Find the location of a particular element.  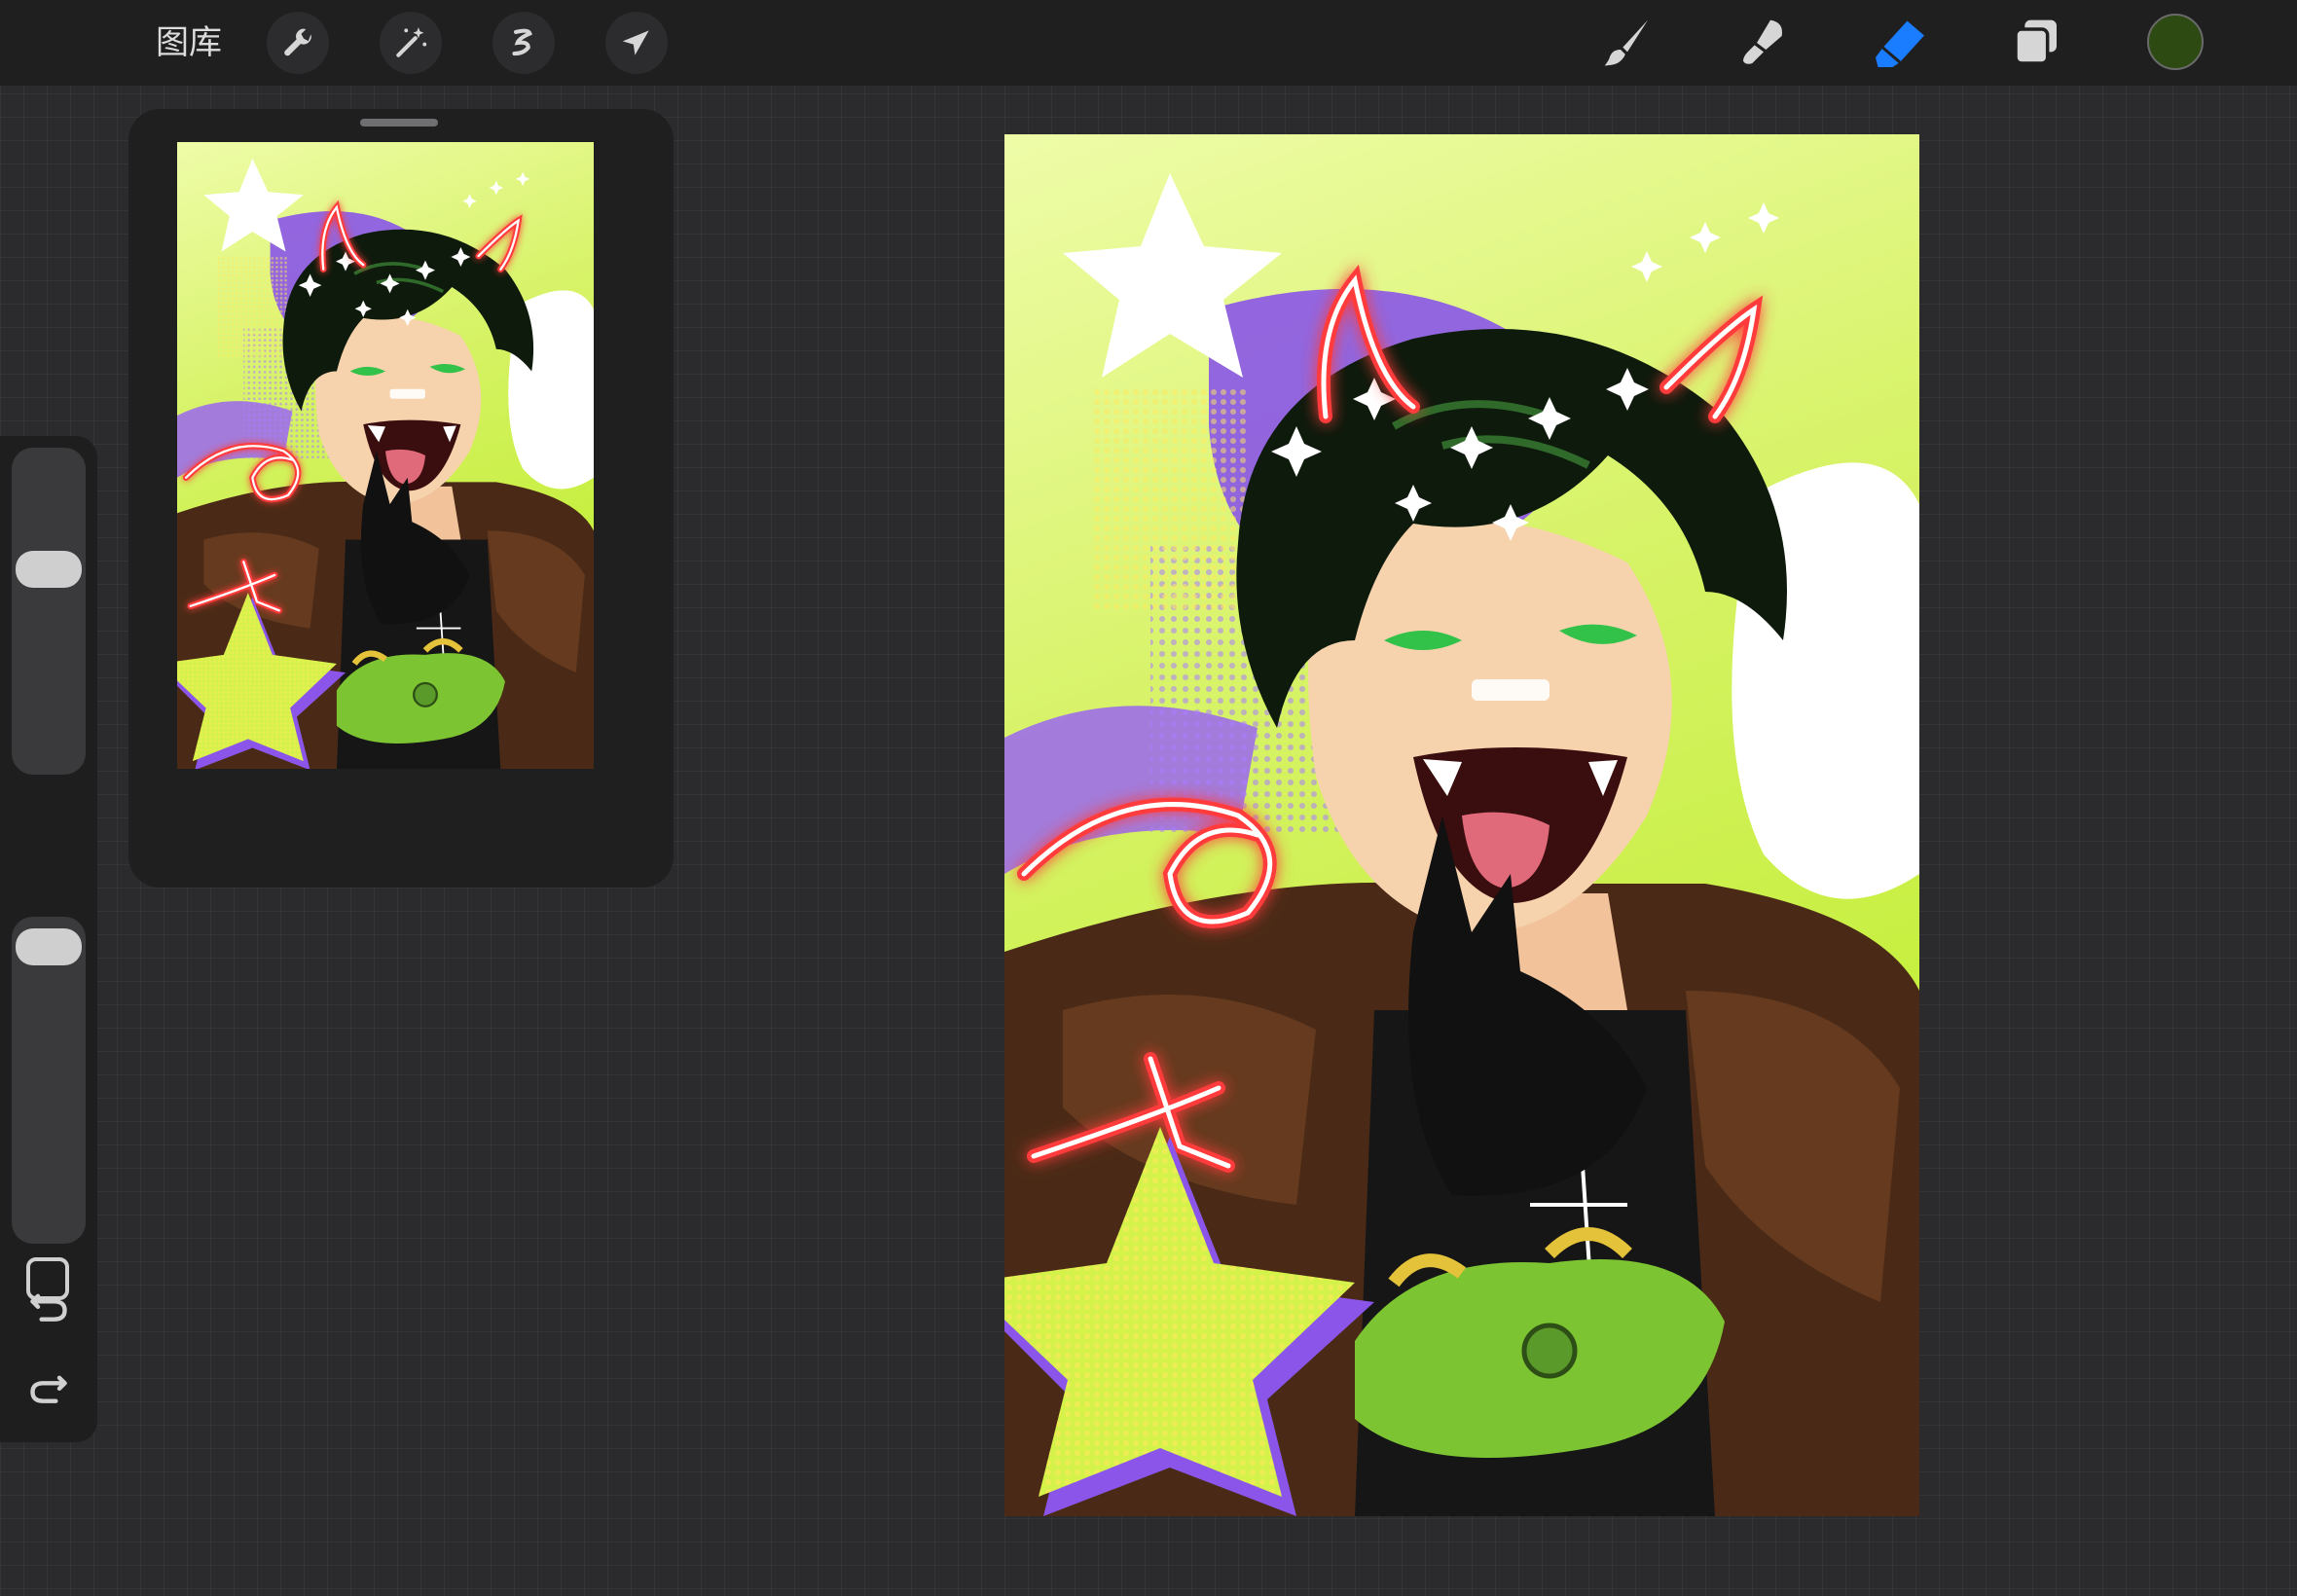

undo-button is located at coordinates (48, 1305).